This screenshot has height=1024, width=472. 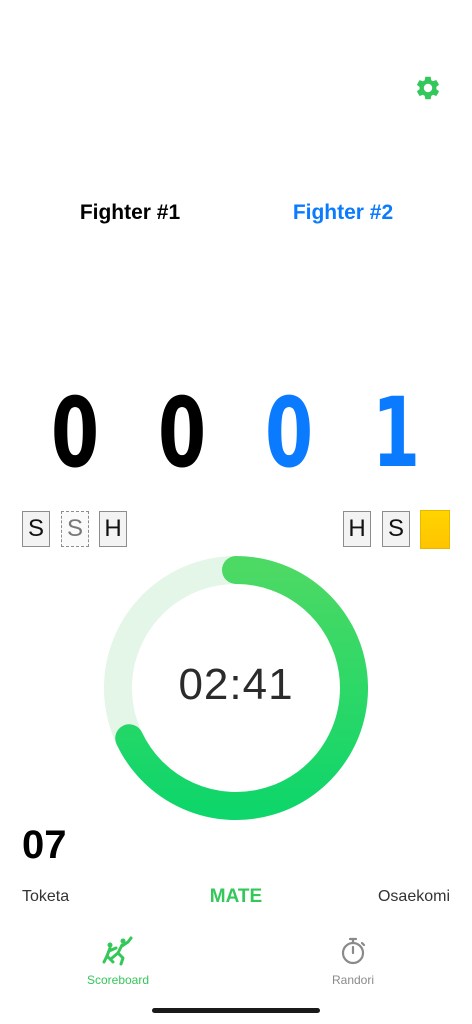 What do you see at coordinates (236, 1010) in the screenshot?
I see `home-indicator` at bounding box center [236, 1010].